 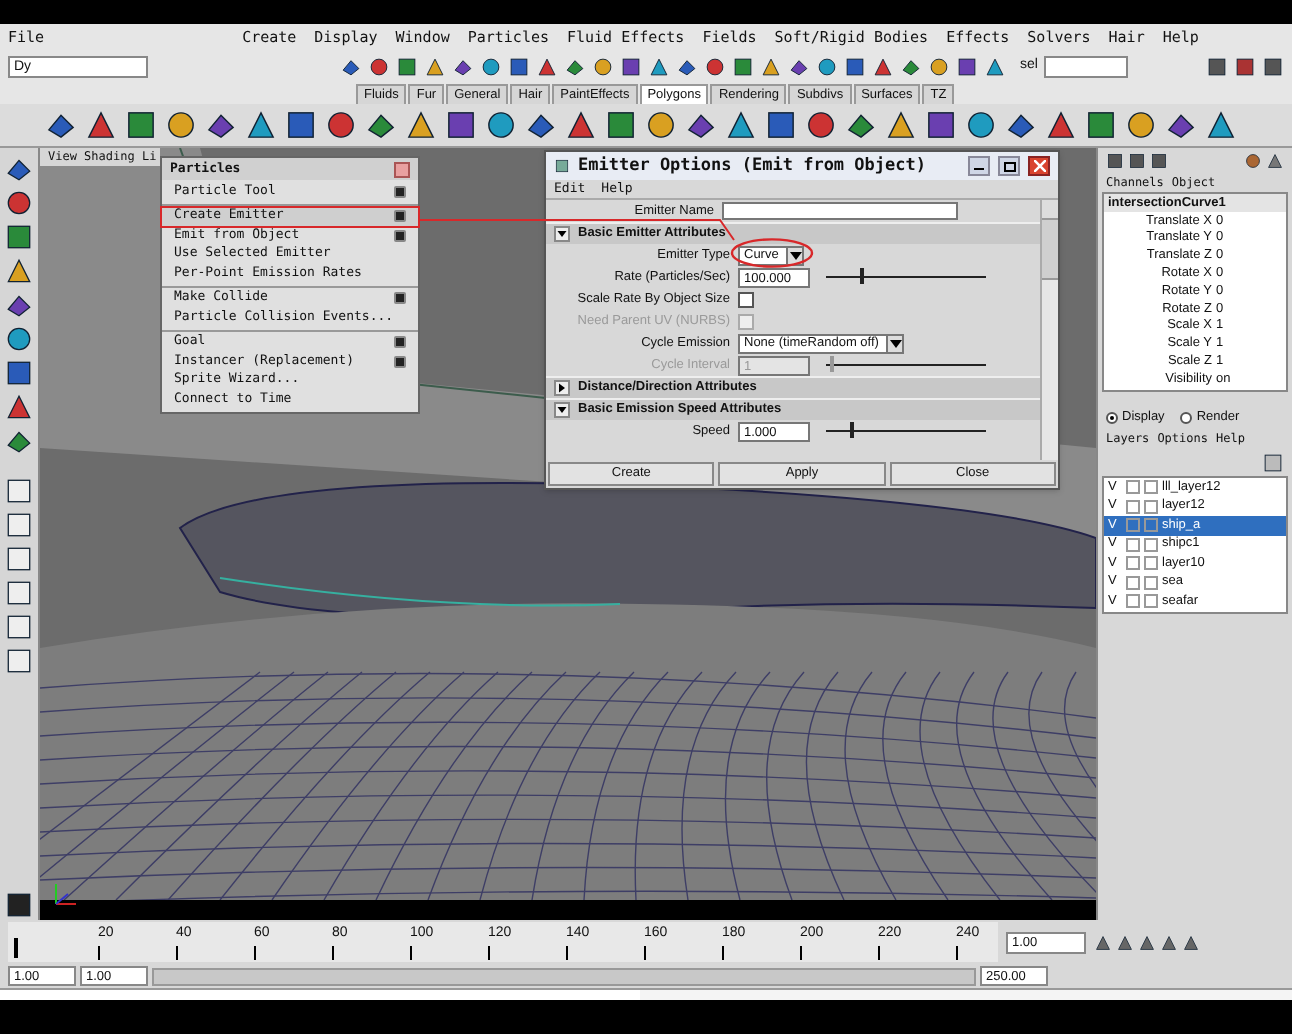 I want to click on checkbox, so click(x=746, y=299).